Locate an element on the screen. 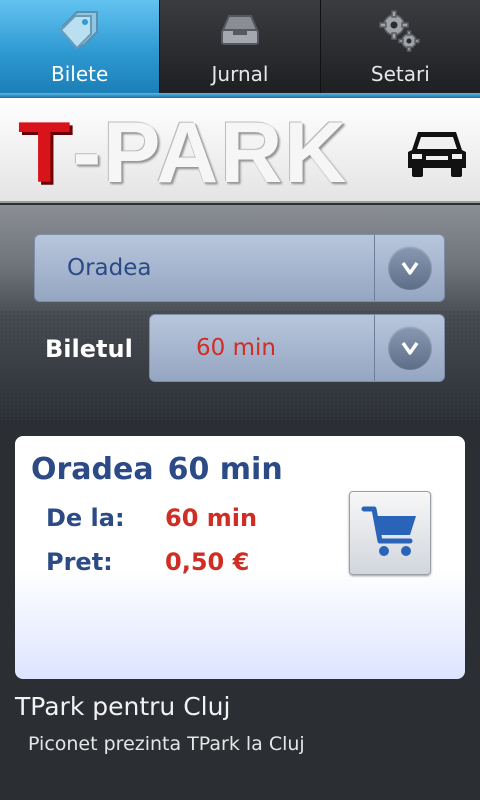 The image size is (480, 800). logo-letter-t: T is located at coordinates (45, 153).